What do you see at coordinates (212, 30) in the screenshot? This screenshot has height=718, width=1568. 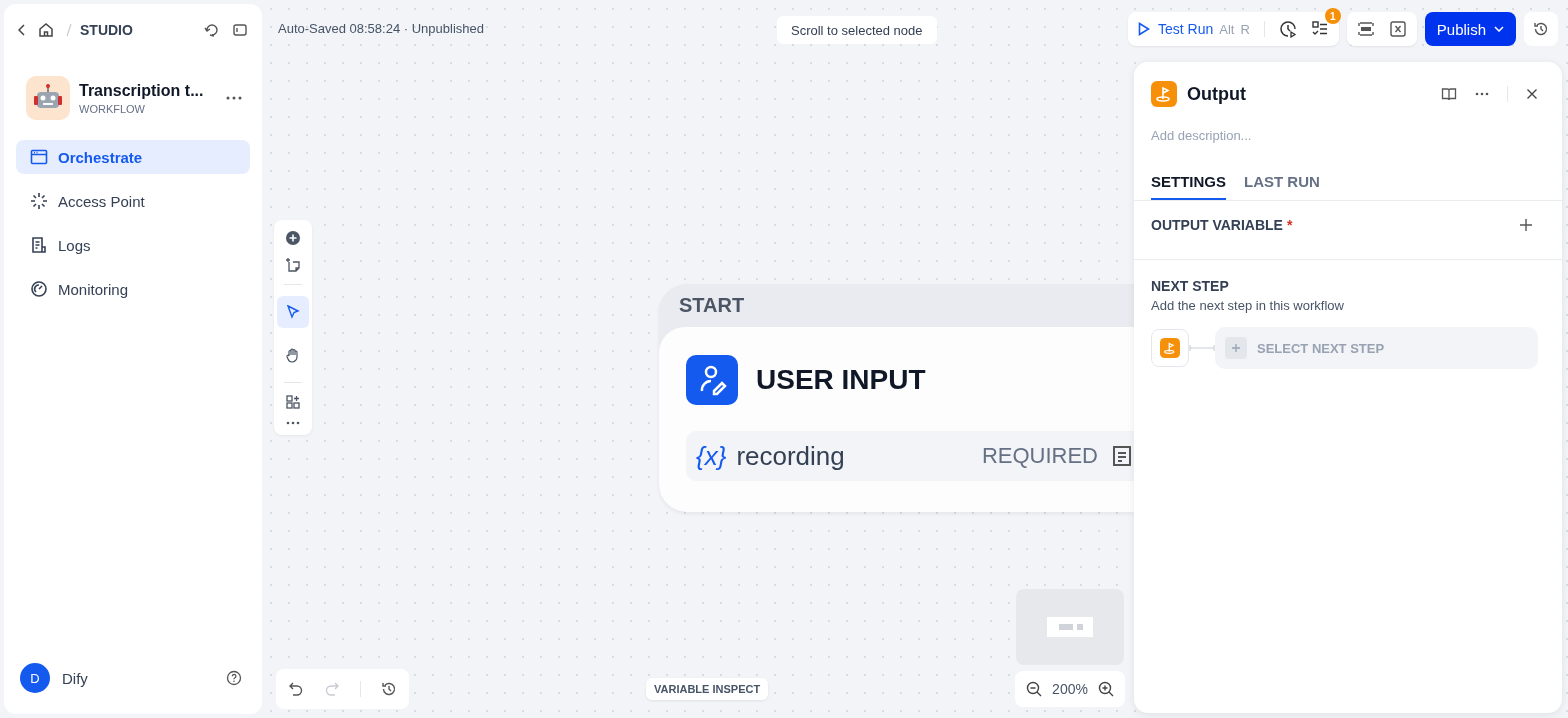 I see `refresh-icon` at bounding box center [212, 30].